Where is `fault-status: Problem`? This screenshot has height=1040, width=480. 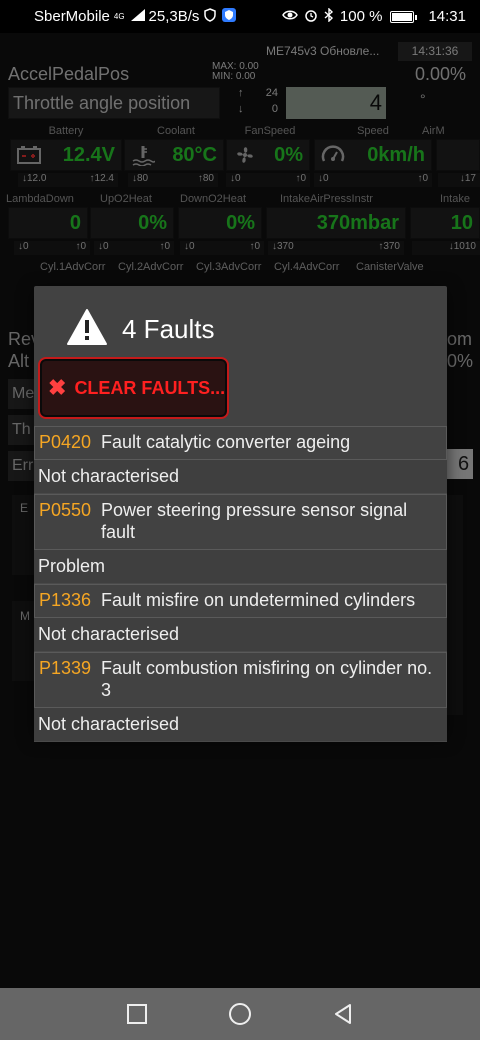 fault-status: Problem is located at coordinates (240, 567).